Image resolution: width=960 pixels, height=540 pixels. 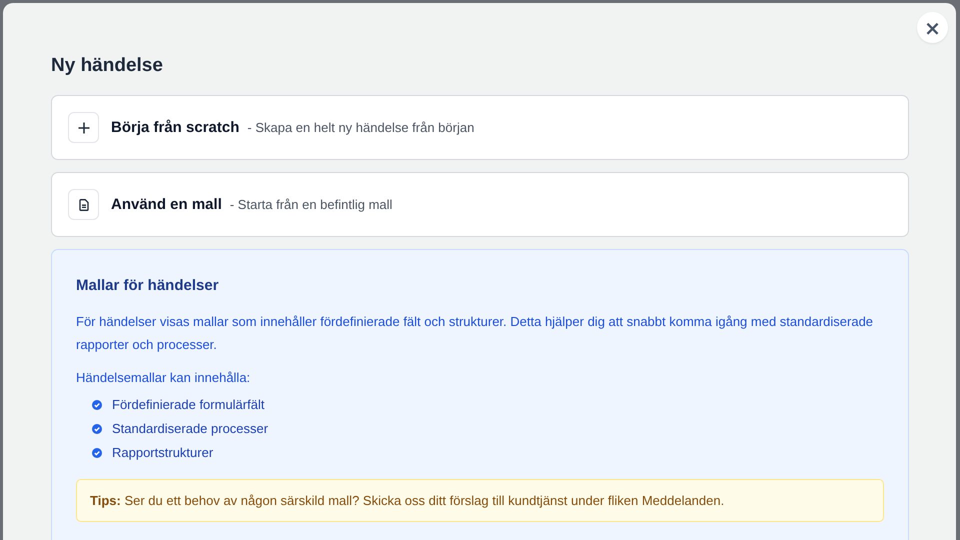 What do you see at coordinates (480, 204) in the screenshot?
I see `option-card: Använd en mall - Starta från en befintlig mall` at bounding box center [480, 204].